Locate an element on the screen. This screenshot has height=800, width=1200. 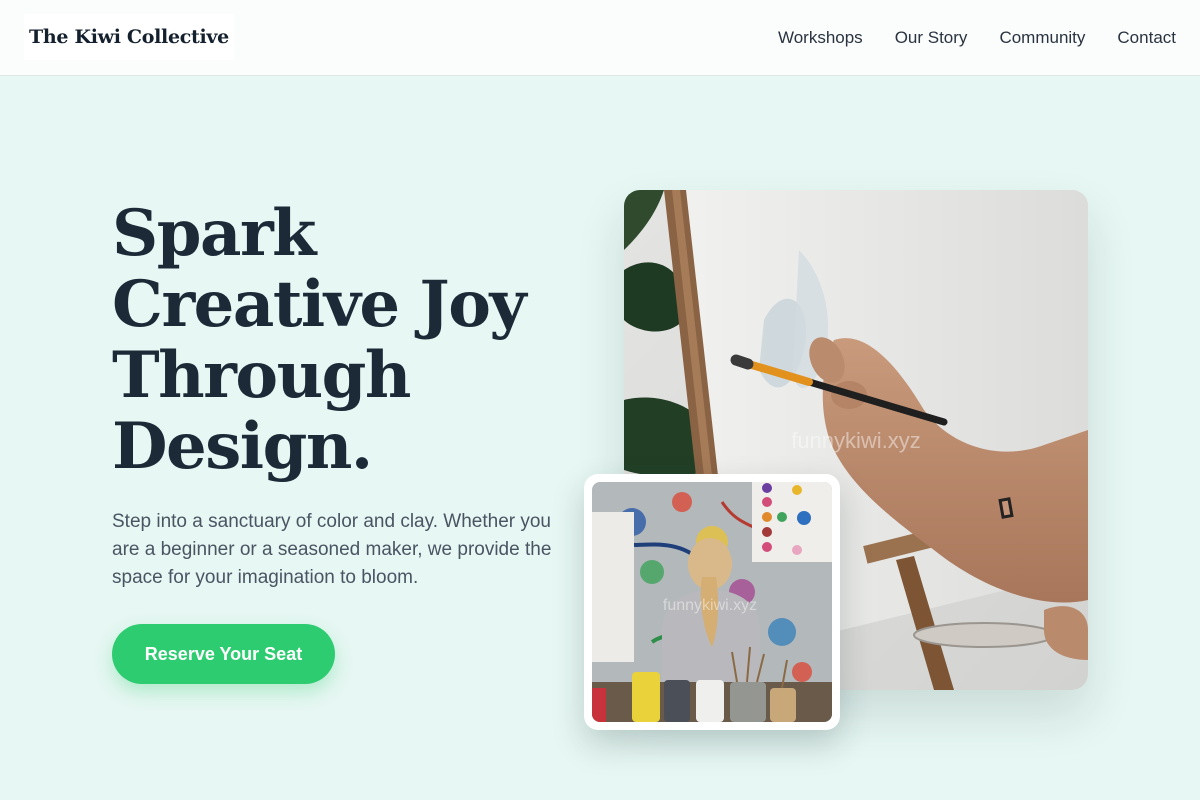
hero-title-line: Through is located at coordinates (261, 375).